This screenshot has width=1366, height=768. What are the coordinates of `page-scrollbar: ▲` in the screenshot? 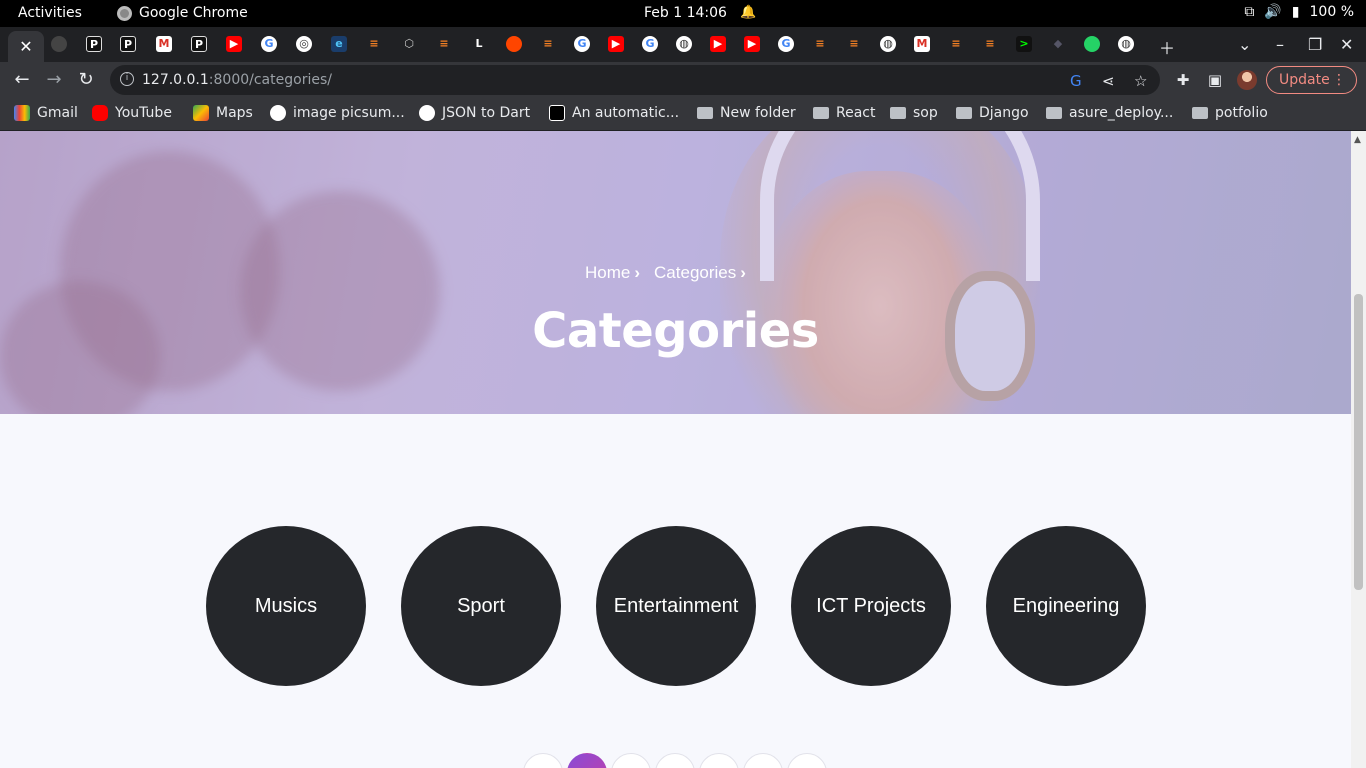 It's located at (1358, 449).